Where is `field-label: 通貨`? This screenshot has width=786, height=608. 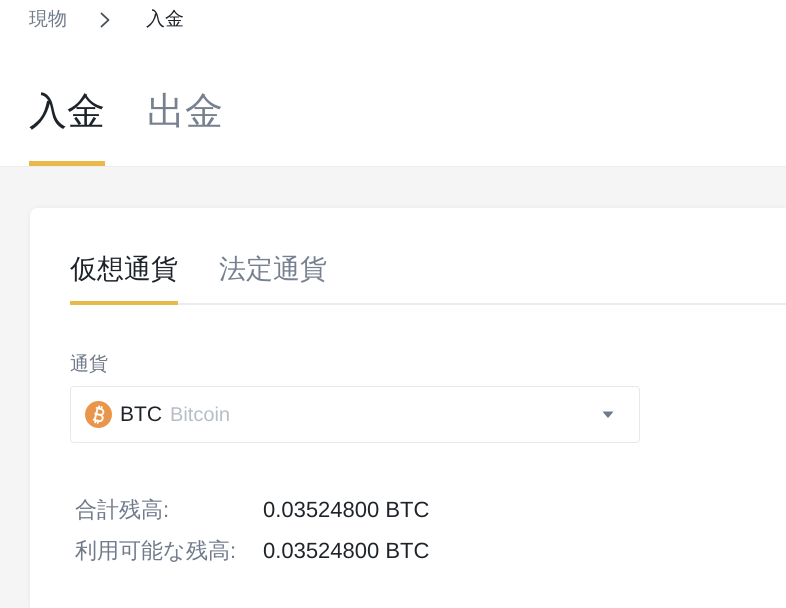
field-label: 通貨 is located at coordinates (89, 365).